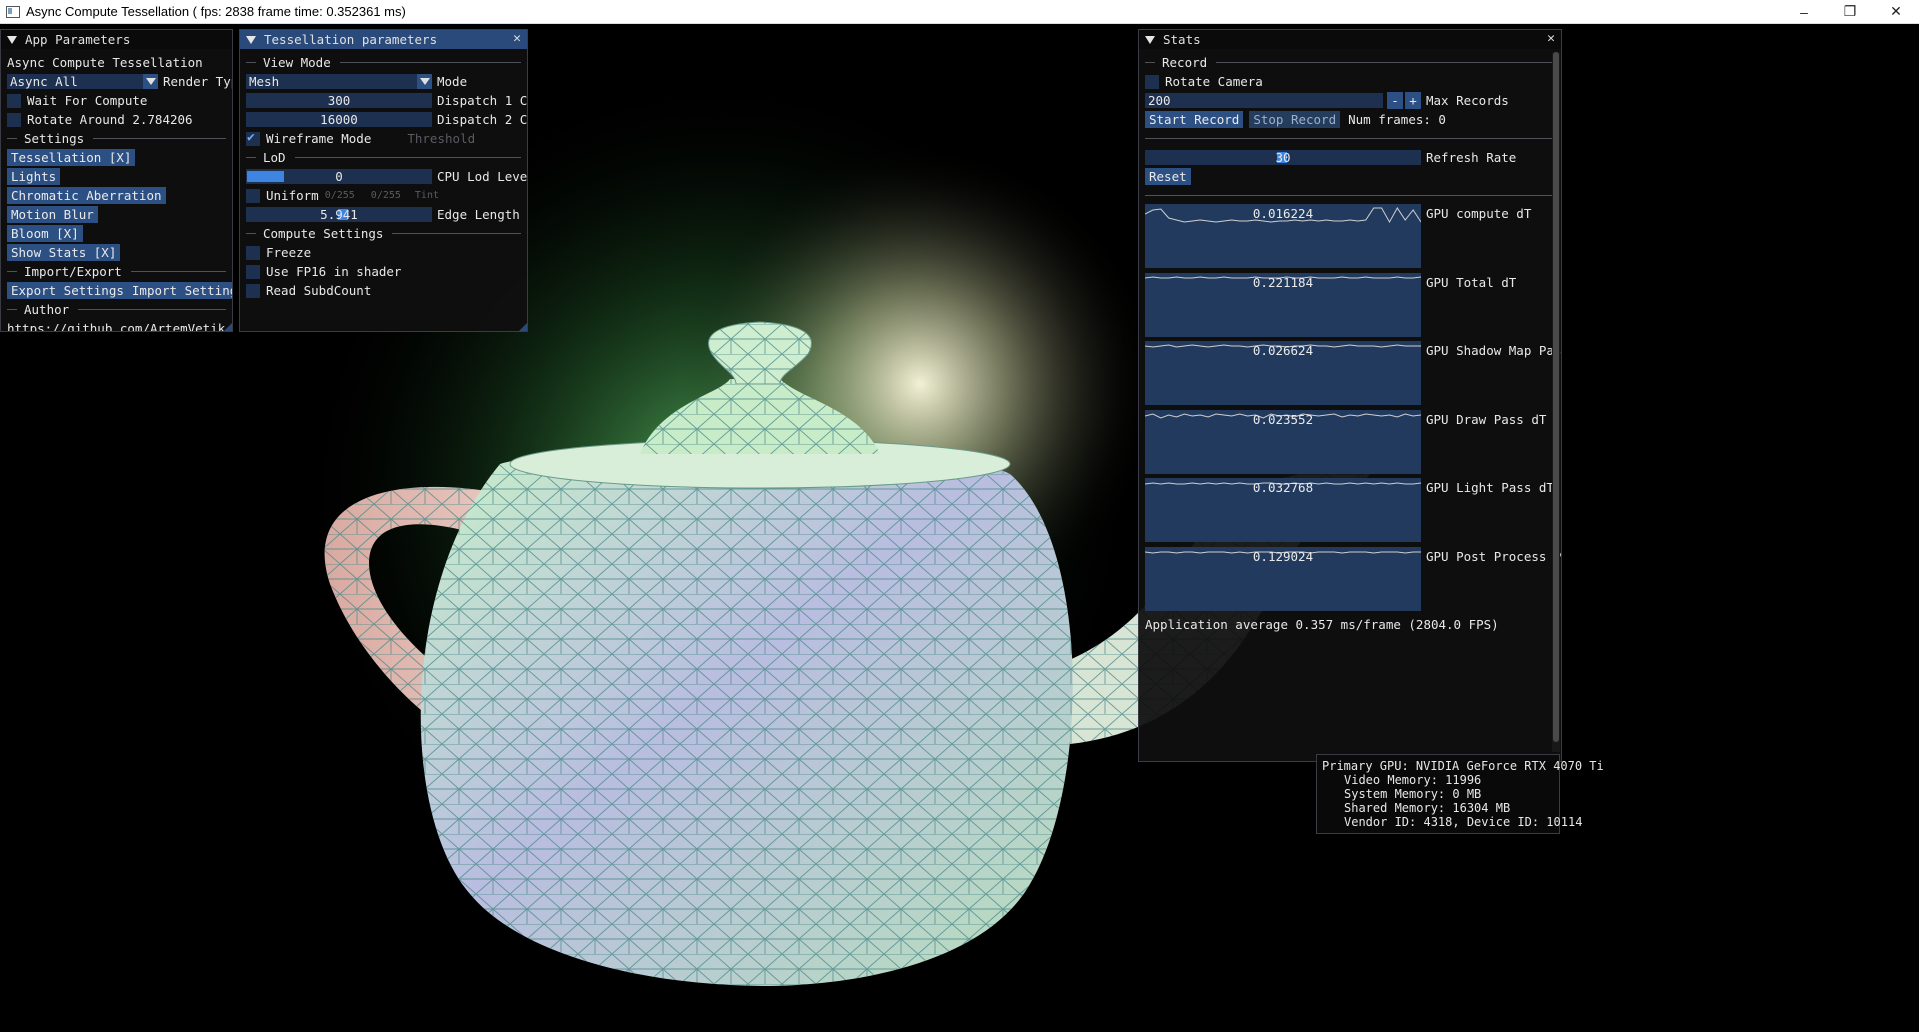 The width and height of the screenshot is (1919, 1032). Describe the element at coordinates (1556, 397) in the screenshot. I see `scrollbar-thumb` at that location.